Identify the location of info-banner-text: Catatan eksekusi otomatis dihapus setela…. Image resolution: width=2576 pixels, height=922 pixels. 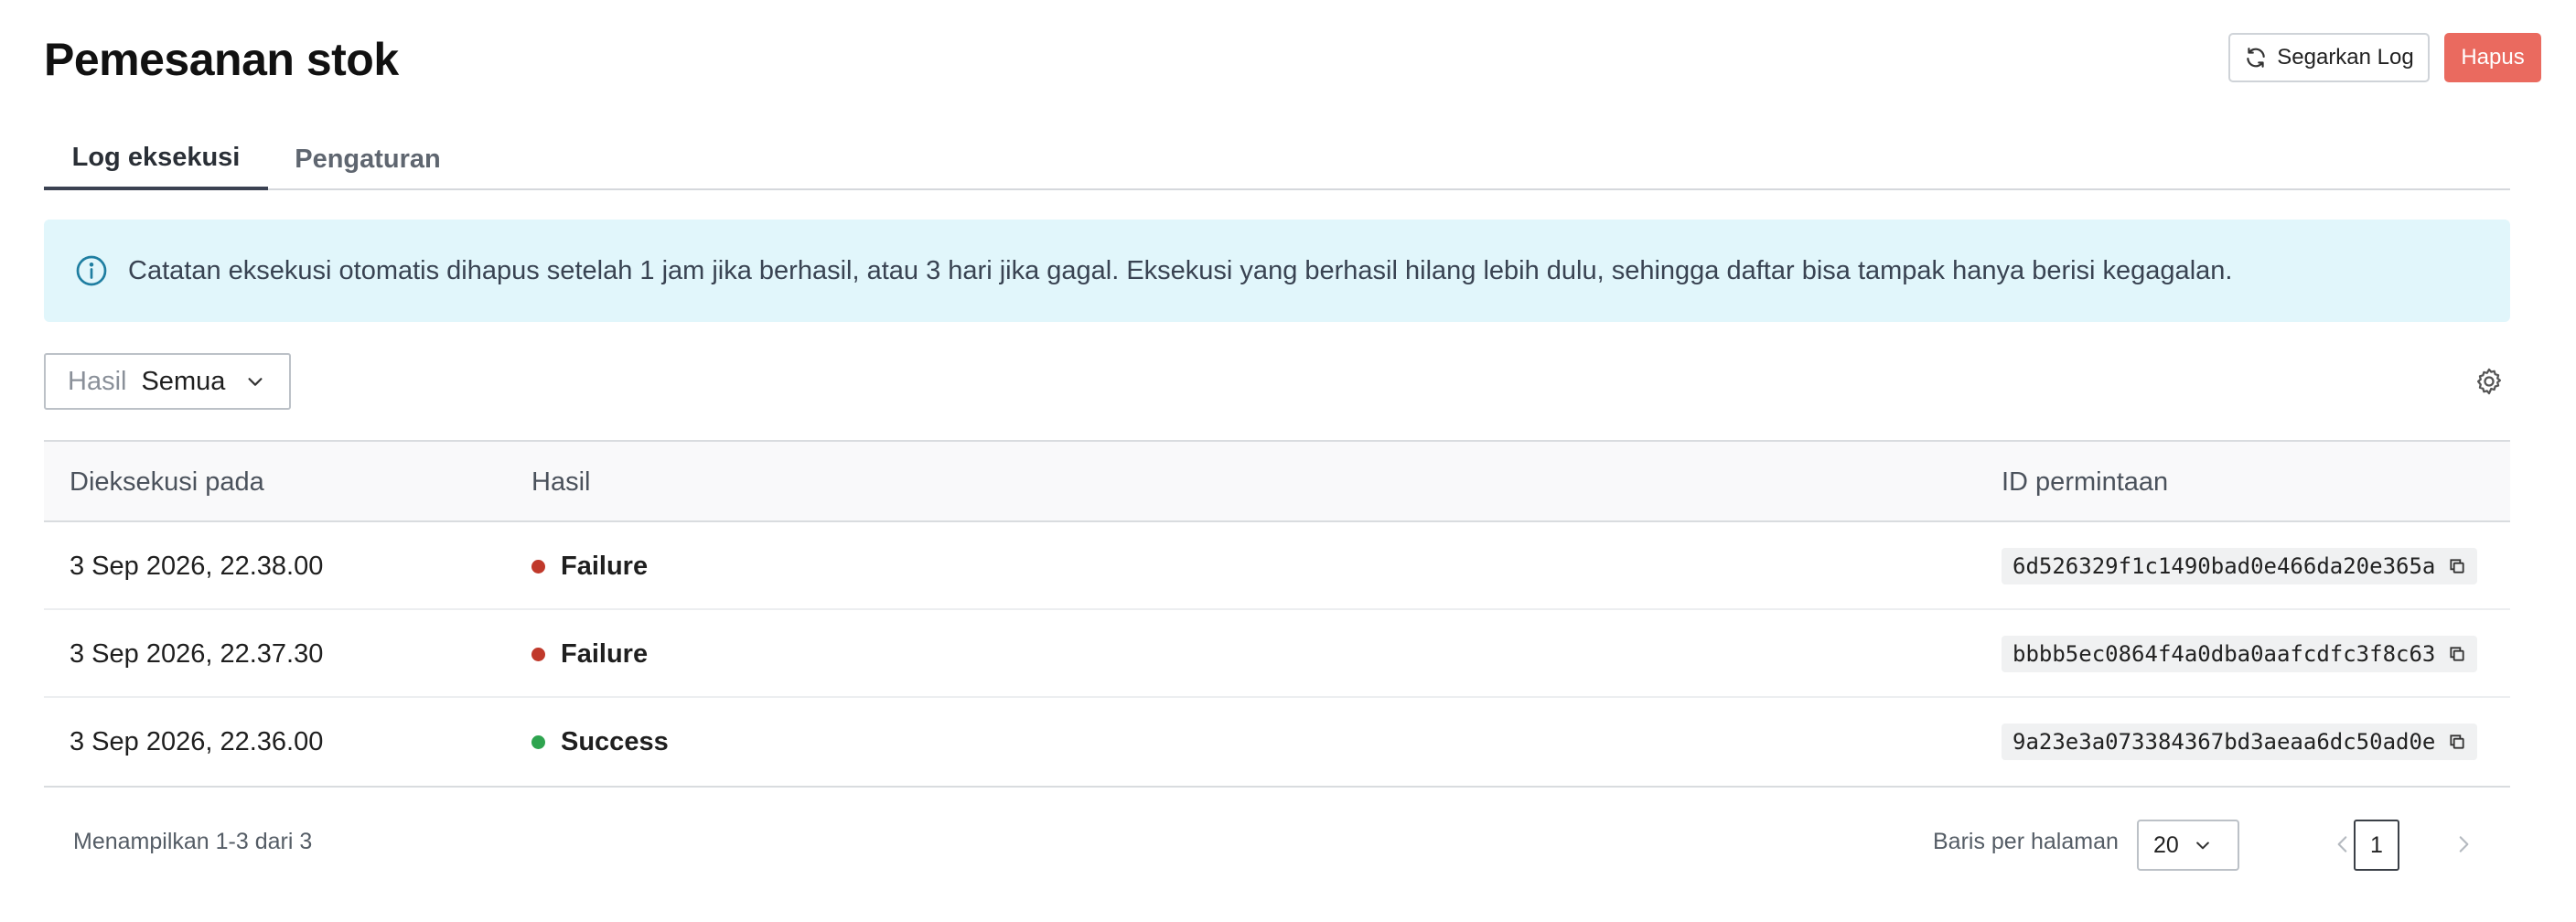
(1180, 270).